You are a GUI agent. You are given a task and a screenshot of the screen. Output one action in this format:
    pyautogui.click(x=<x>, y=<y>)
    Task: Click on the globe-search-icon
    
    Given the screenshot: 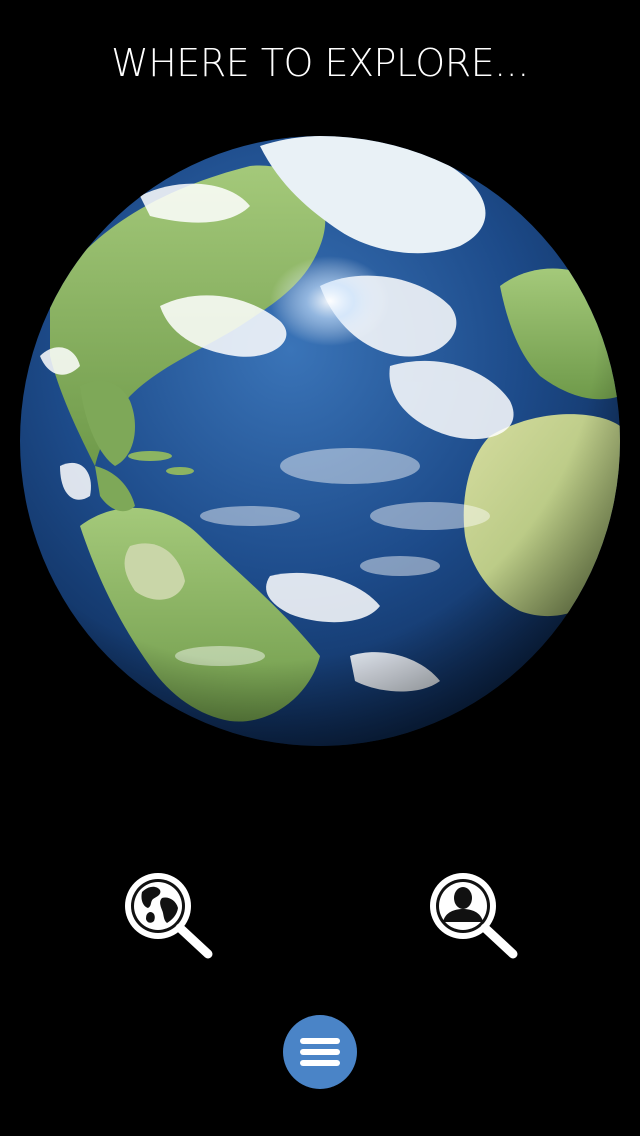 What is the action you would take?
    pyautogui.click(x=169, y=916)
    